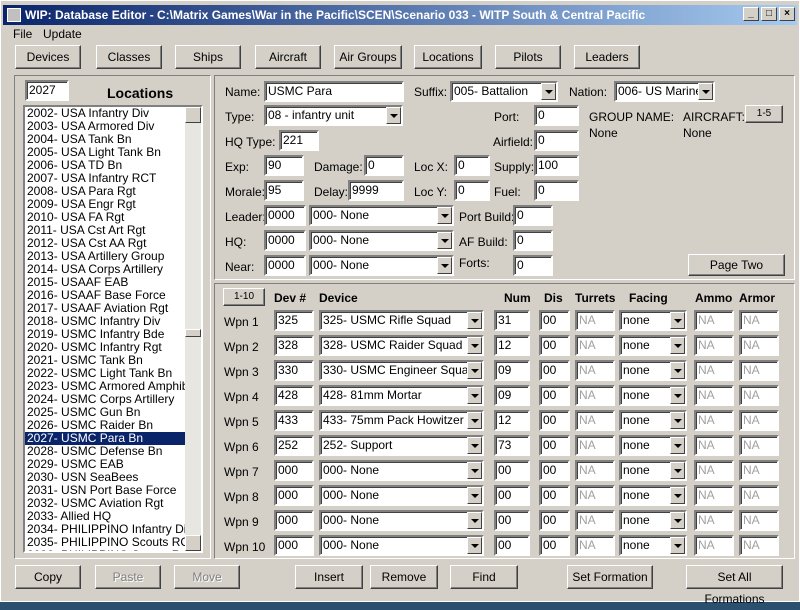 The width and height of the screenshot is (800, 610). What do you see at coordinates (48, 577) in the screenshot?
I see `copy-button: Copy` at bounding box center [48, 577].